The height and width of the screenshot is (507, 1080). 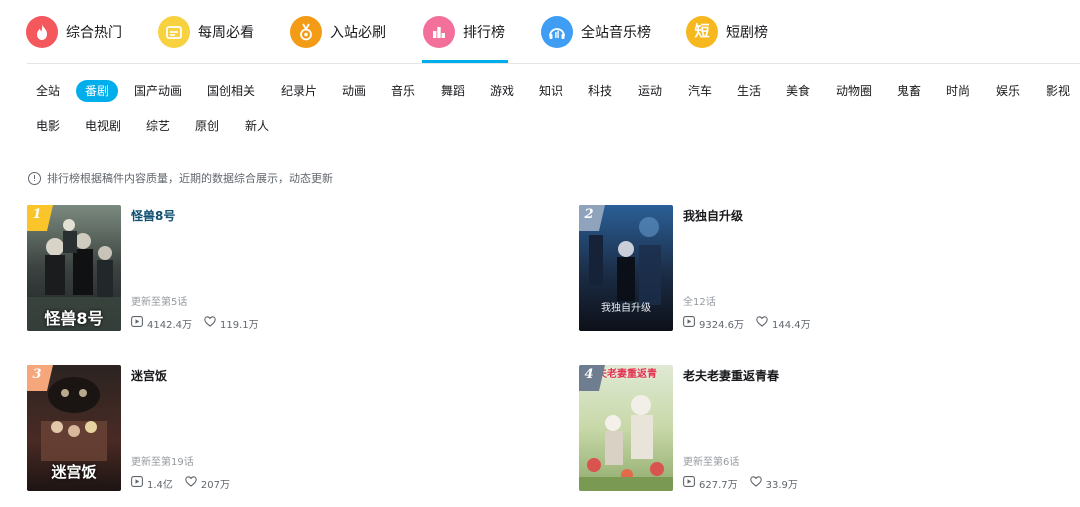 I want to click on category-bangumi: 番剧, so click(x=97, y=91).